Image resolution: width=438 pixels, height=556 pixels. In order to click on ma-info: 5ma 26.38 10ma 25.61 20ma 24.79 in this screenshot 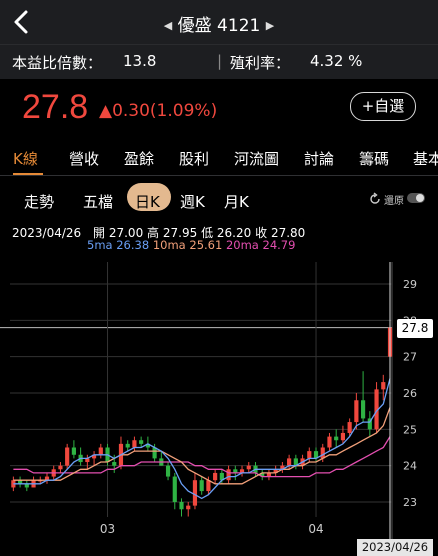, I will do `click(191, 245)`.